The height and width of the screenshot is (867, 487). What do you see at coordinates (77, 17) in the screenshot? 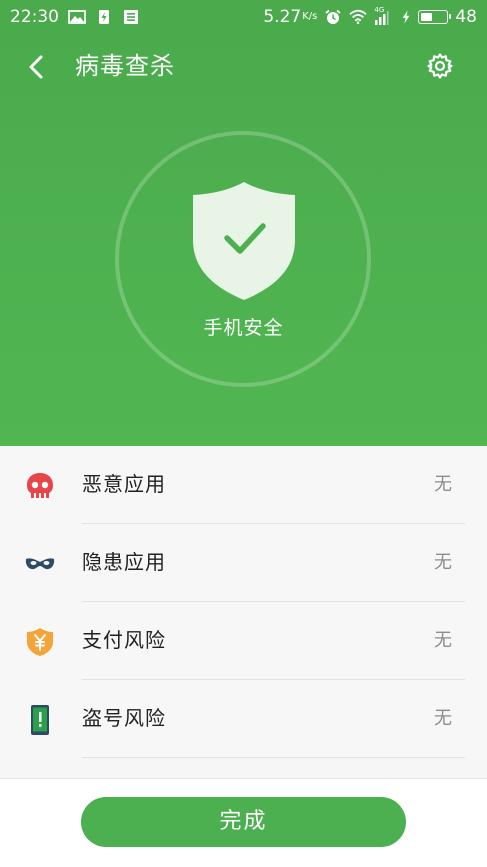
I see `image-icon` at bounding box center [77, 17].